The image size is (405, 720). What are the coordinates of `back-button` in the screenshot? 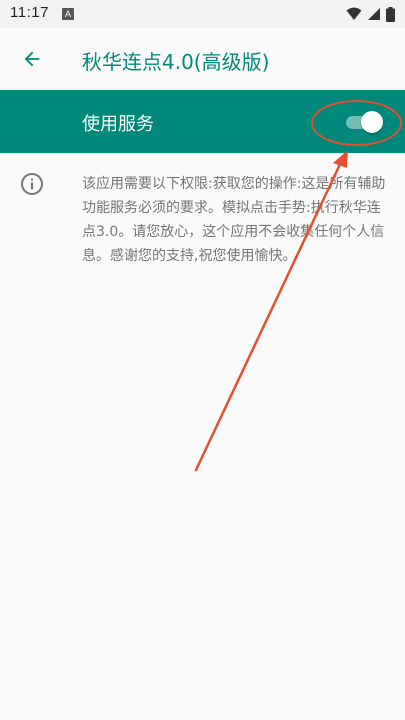 It's located at (32, 59).